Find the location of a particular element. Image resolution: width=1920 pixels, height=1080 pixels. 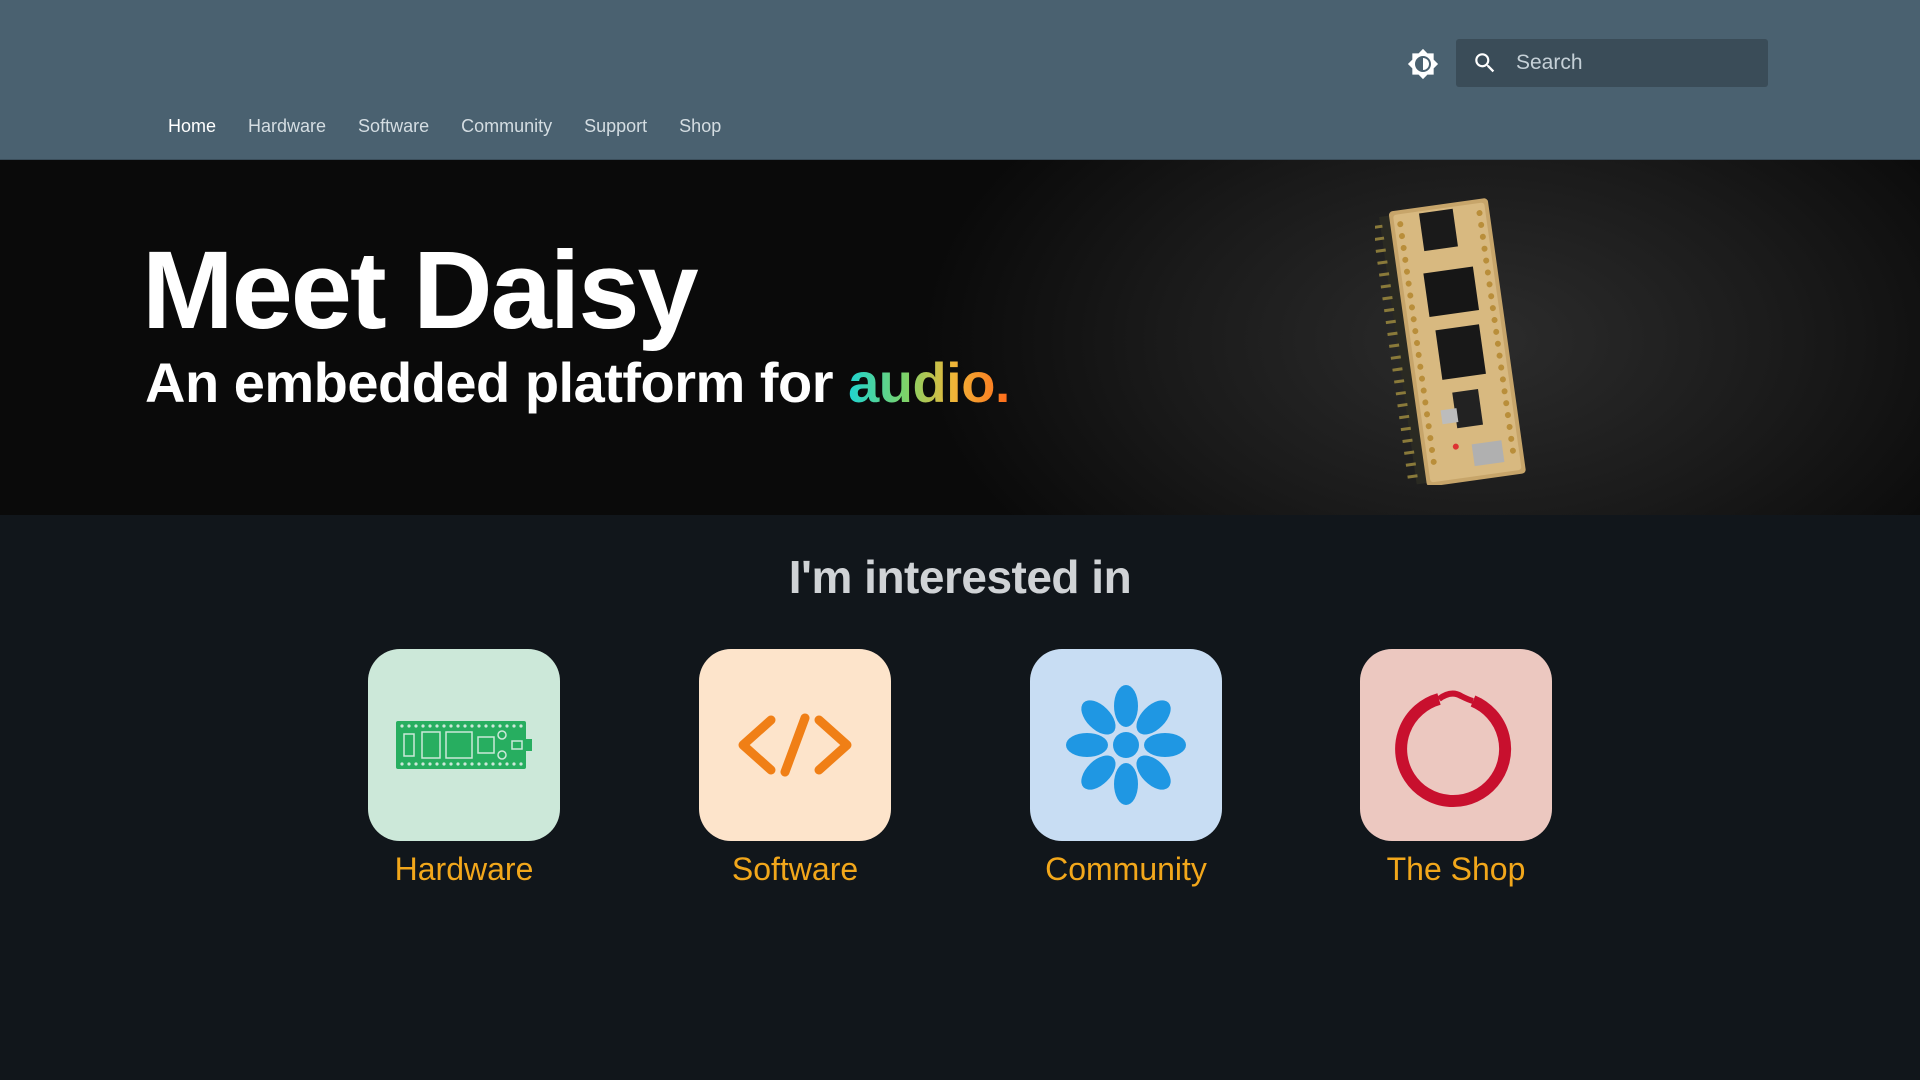

search-input is located at coordinates (1636, 63).